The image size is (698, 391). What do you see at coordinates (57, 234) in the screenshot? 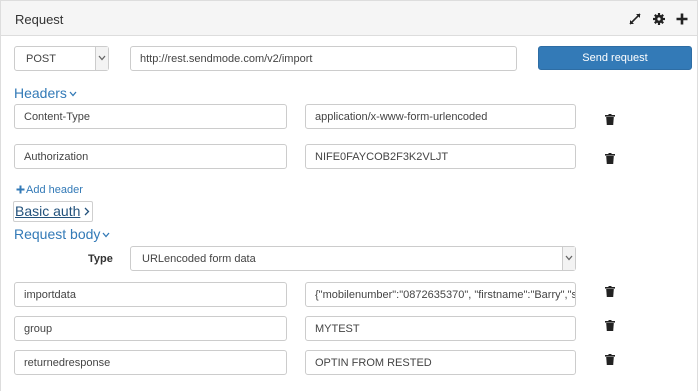
I see `request-body-title: Request body` at bounding box center [57, 234].